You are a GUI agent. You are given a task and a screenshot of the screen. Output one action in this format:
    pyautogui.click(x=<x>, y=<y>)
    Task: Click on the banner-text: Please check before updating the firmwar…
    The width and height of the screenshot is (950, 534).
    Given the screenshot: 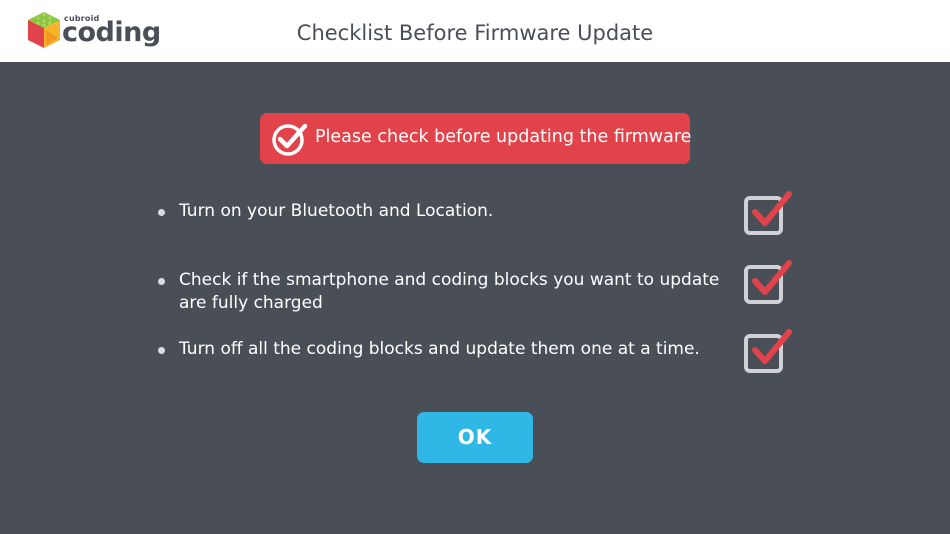 What is the action you would take?
    pyautogui.click(x=503, y=137)
    